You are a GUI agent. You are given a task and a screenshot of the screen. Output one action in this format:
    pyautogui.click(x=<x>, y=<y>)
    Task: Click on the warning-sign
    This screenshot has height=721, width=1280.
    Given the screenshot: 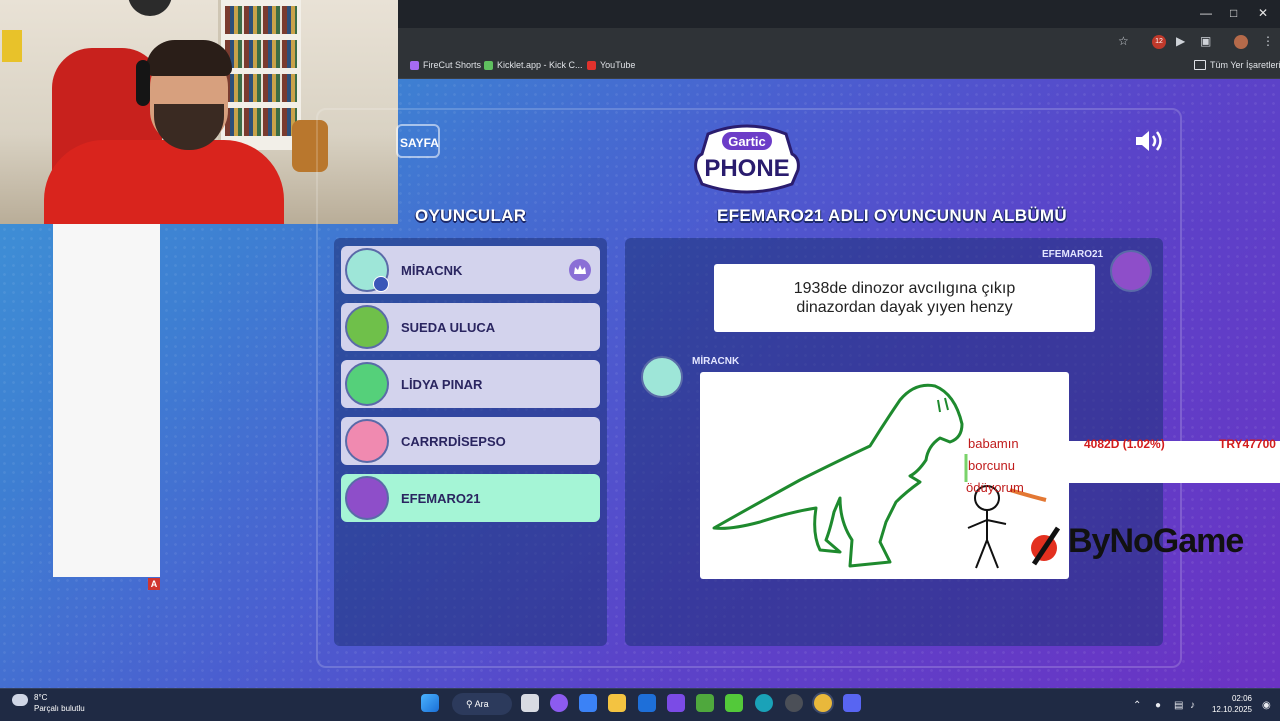 What is the action you would take?
    pyautogui.click(x=12, y=46)
    